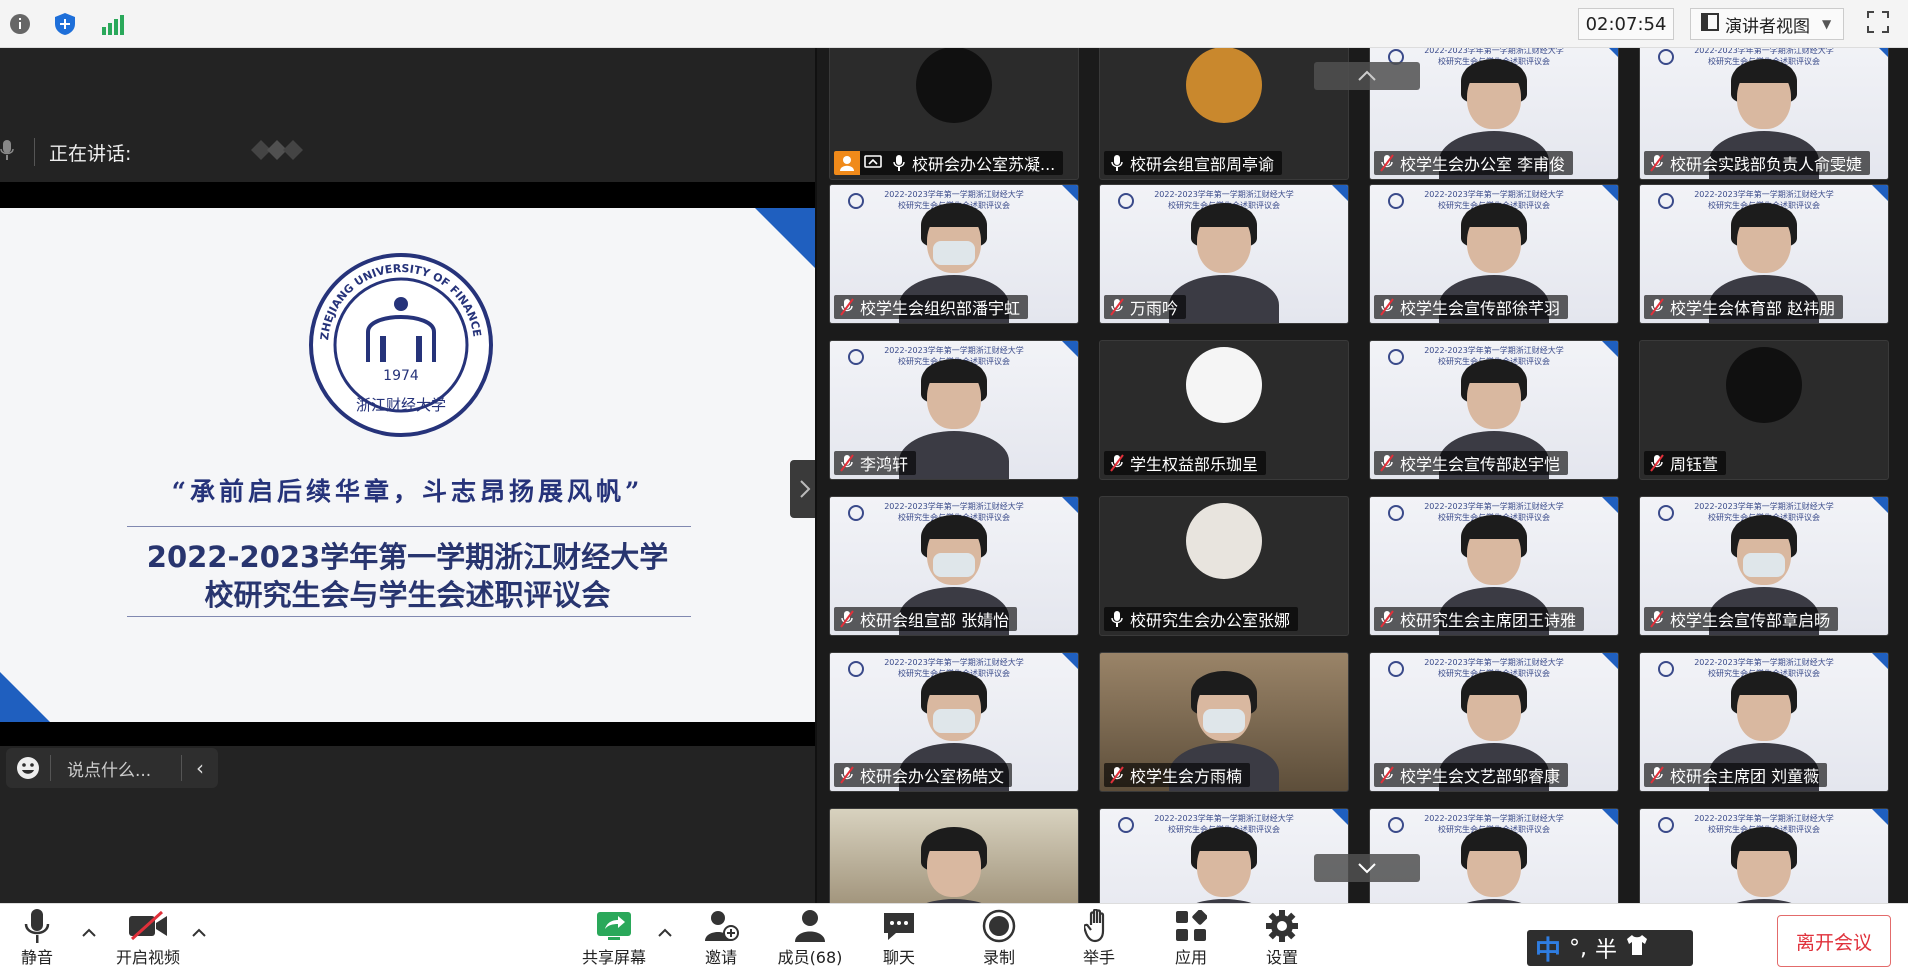  I want to click on chevron-down-icon, so click(1367, 868).